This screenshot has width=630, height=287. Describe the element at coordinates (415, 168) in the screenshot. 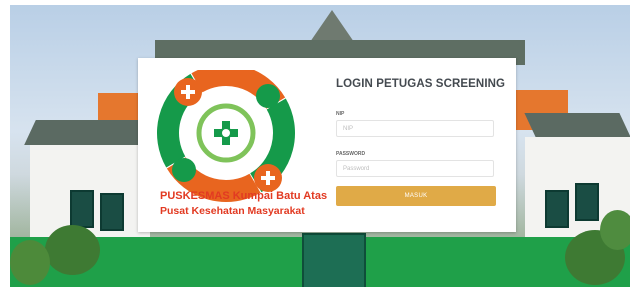

I see `password-input: Password` at that location.